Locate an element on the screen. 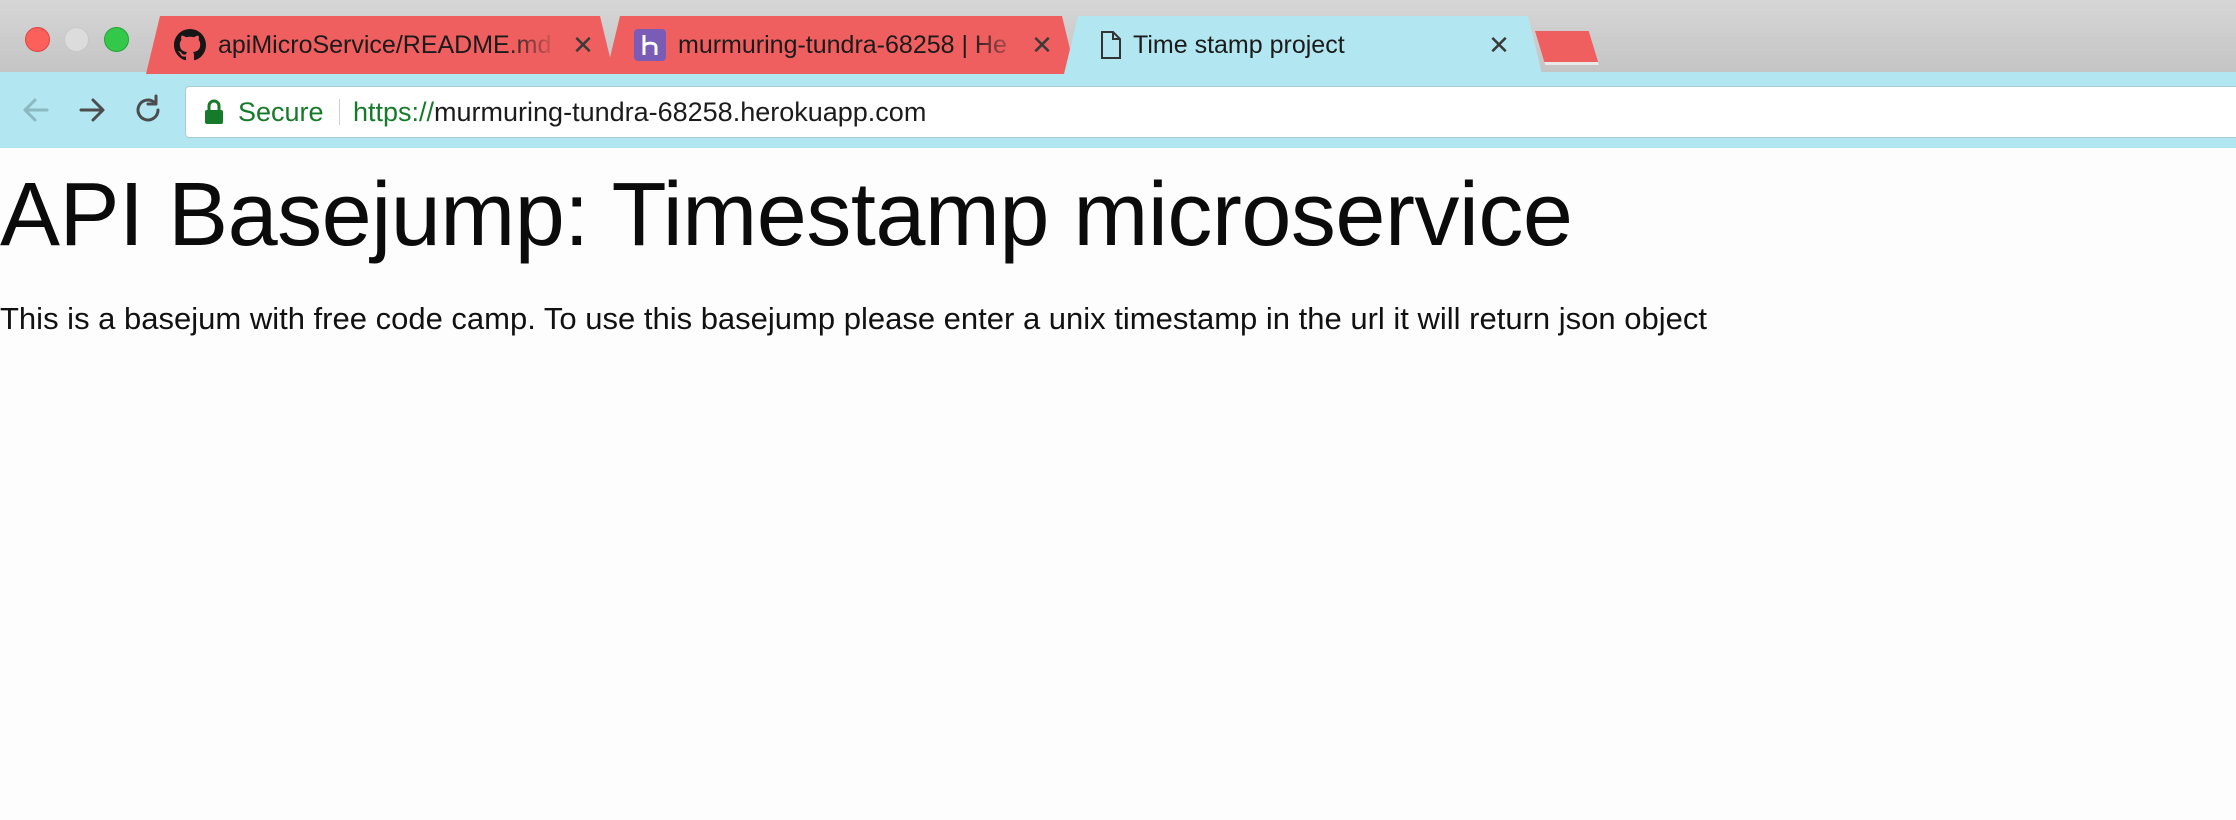 Image resolution: width=2236 pixels, height=820 pixels. reload-icon is located at coordinates (148, 110).